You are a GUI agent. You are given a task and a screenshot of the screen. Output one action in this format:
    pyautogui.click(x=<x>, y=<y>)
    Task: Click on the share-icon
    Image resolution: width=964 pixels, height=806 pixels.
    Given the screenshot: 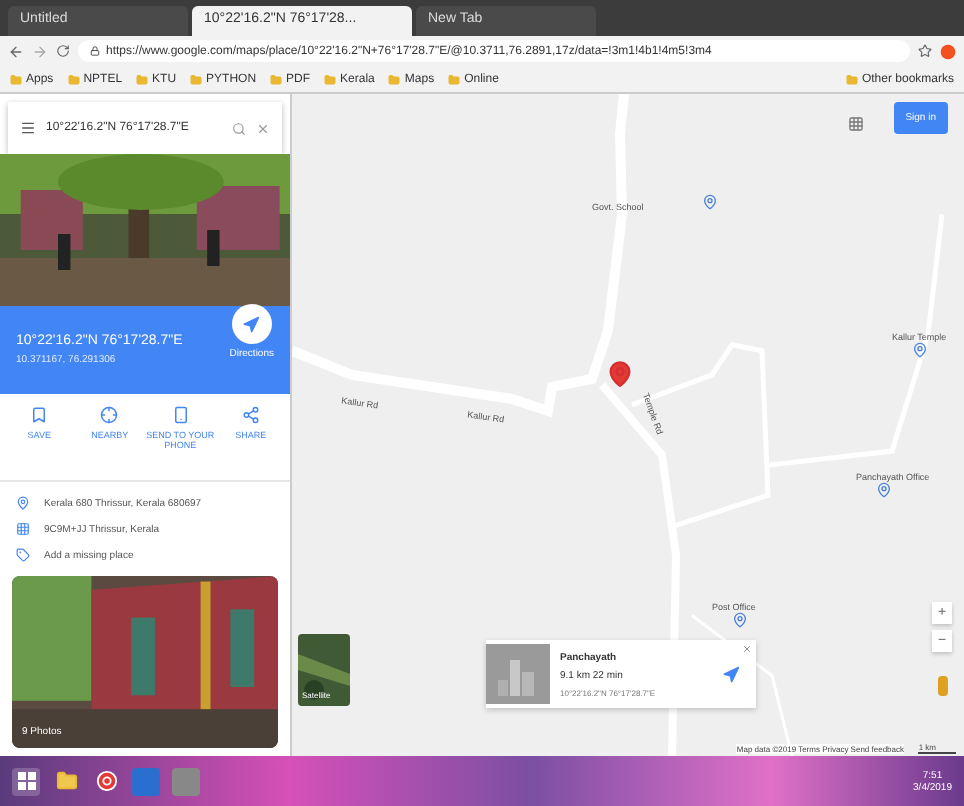 What is the action you would take?
    pyautogui.click(x=250, y=415)
    